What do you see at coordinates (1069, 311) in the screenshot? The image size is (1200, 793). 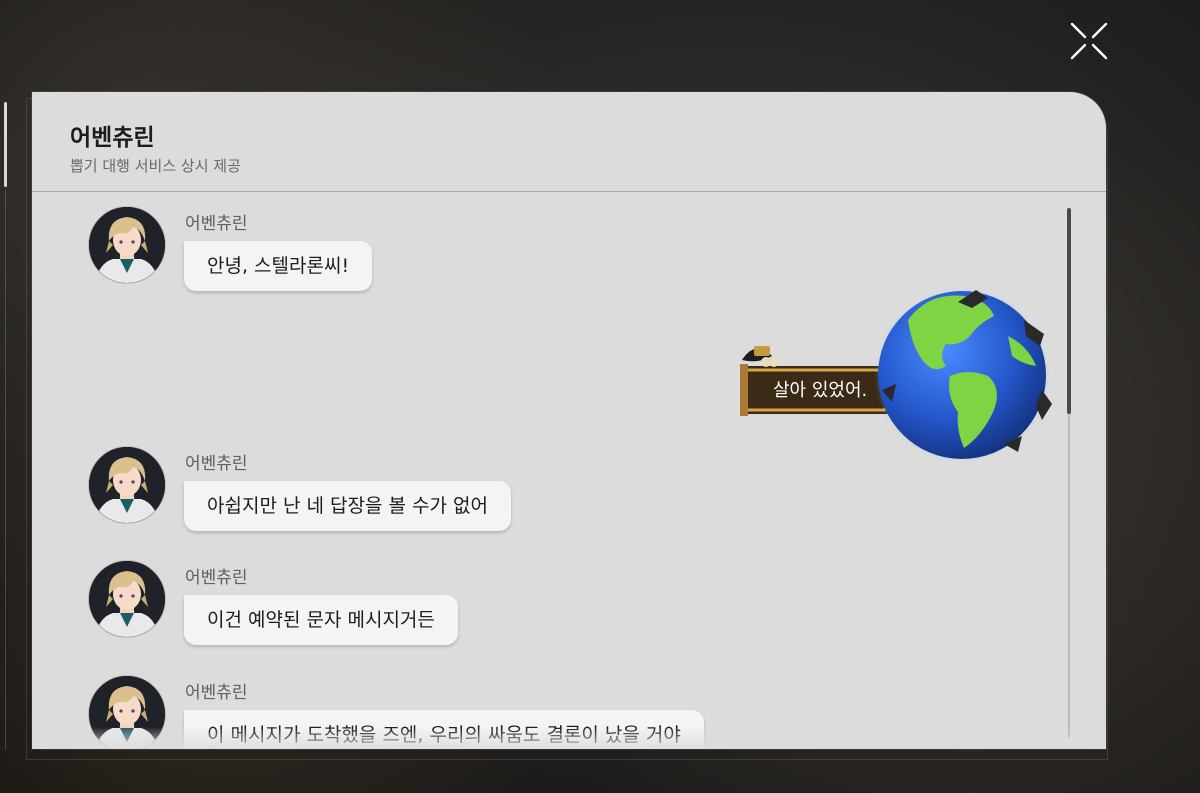 I see `scrollbar-thumb` at bounding box center [1069, 311].